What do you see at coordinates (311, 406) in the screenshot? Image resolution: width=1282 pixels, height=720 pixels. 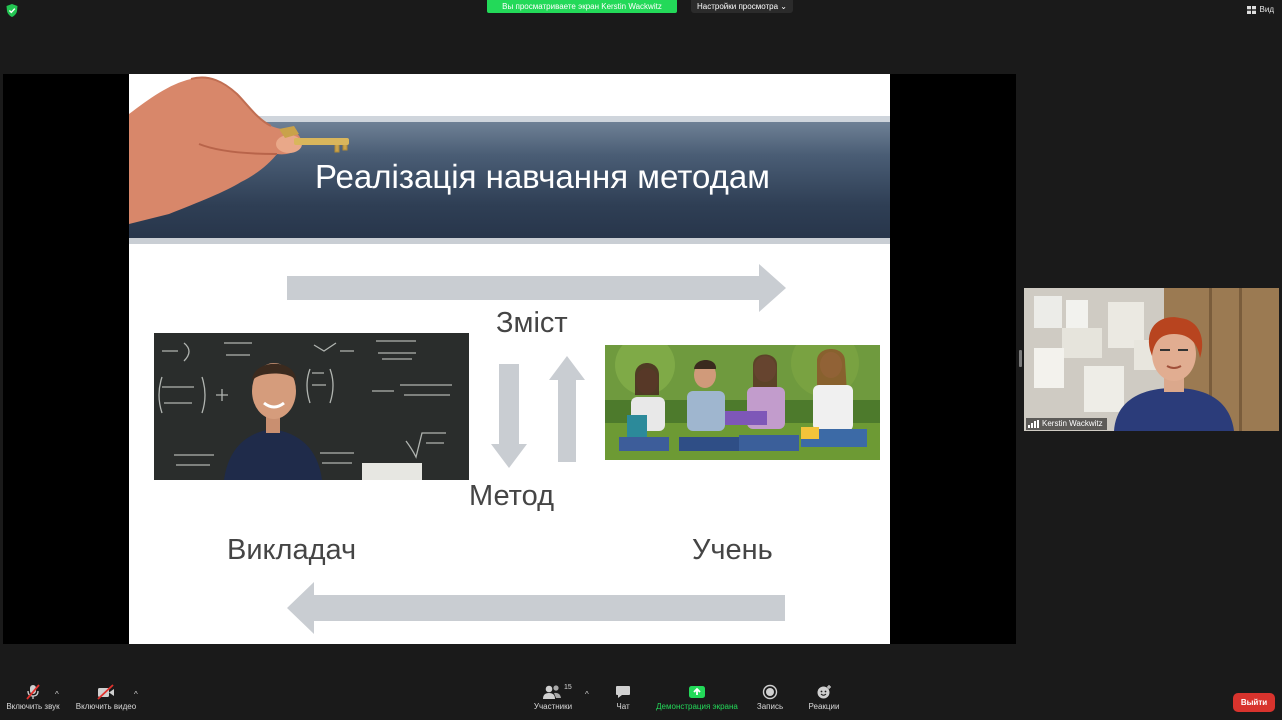 I see `teacher-photo` at bounding box center [311, 406].